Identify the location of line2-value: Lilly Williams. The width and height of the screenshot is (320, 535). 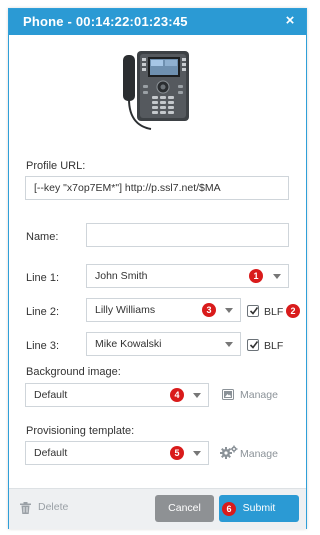
(125, 310).